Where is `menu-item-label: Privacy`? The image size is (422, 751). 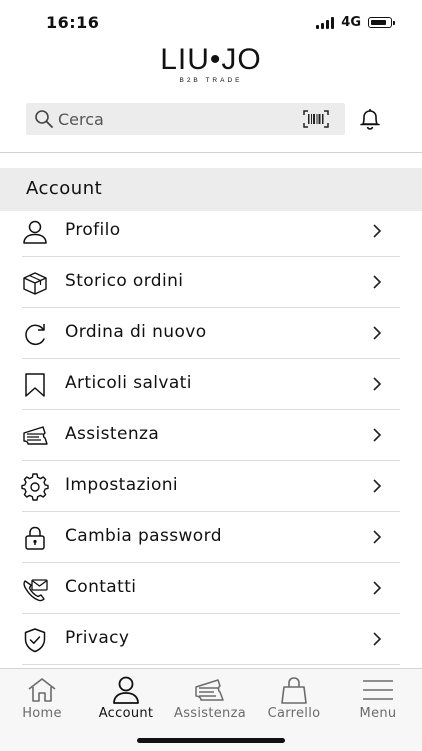
menu-item-label: Privacy is located at coordinates (97, 638).